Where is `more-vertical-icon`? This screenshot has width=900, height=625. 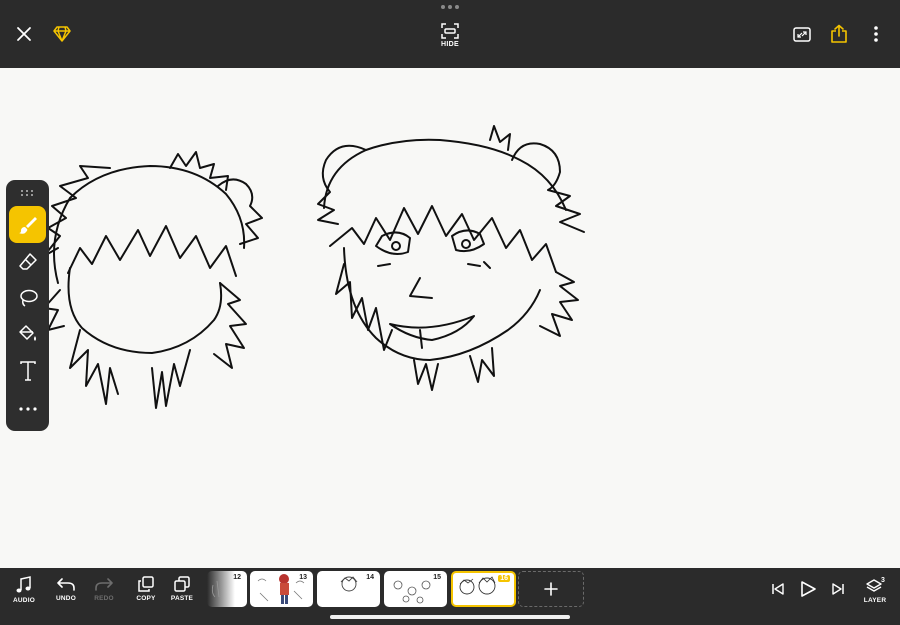
more-vertical-icon is located at coordinates (876, 34).